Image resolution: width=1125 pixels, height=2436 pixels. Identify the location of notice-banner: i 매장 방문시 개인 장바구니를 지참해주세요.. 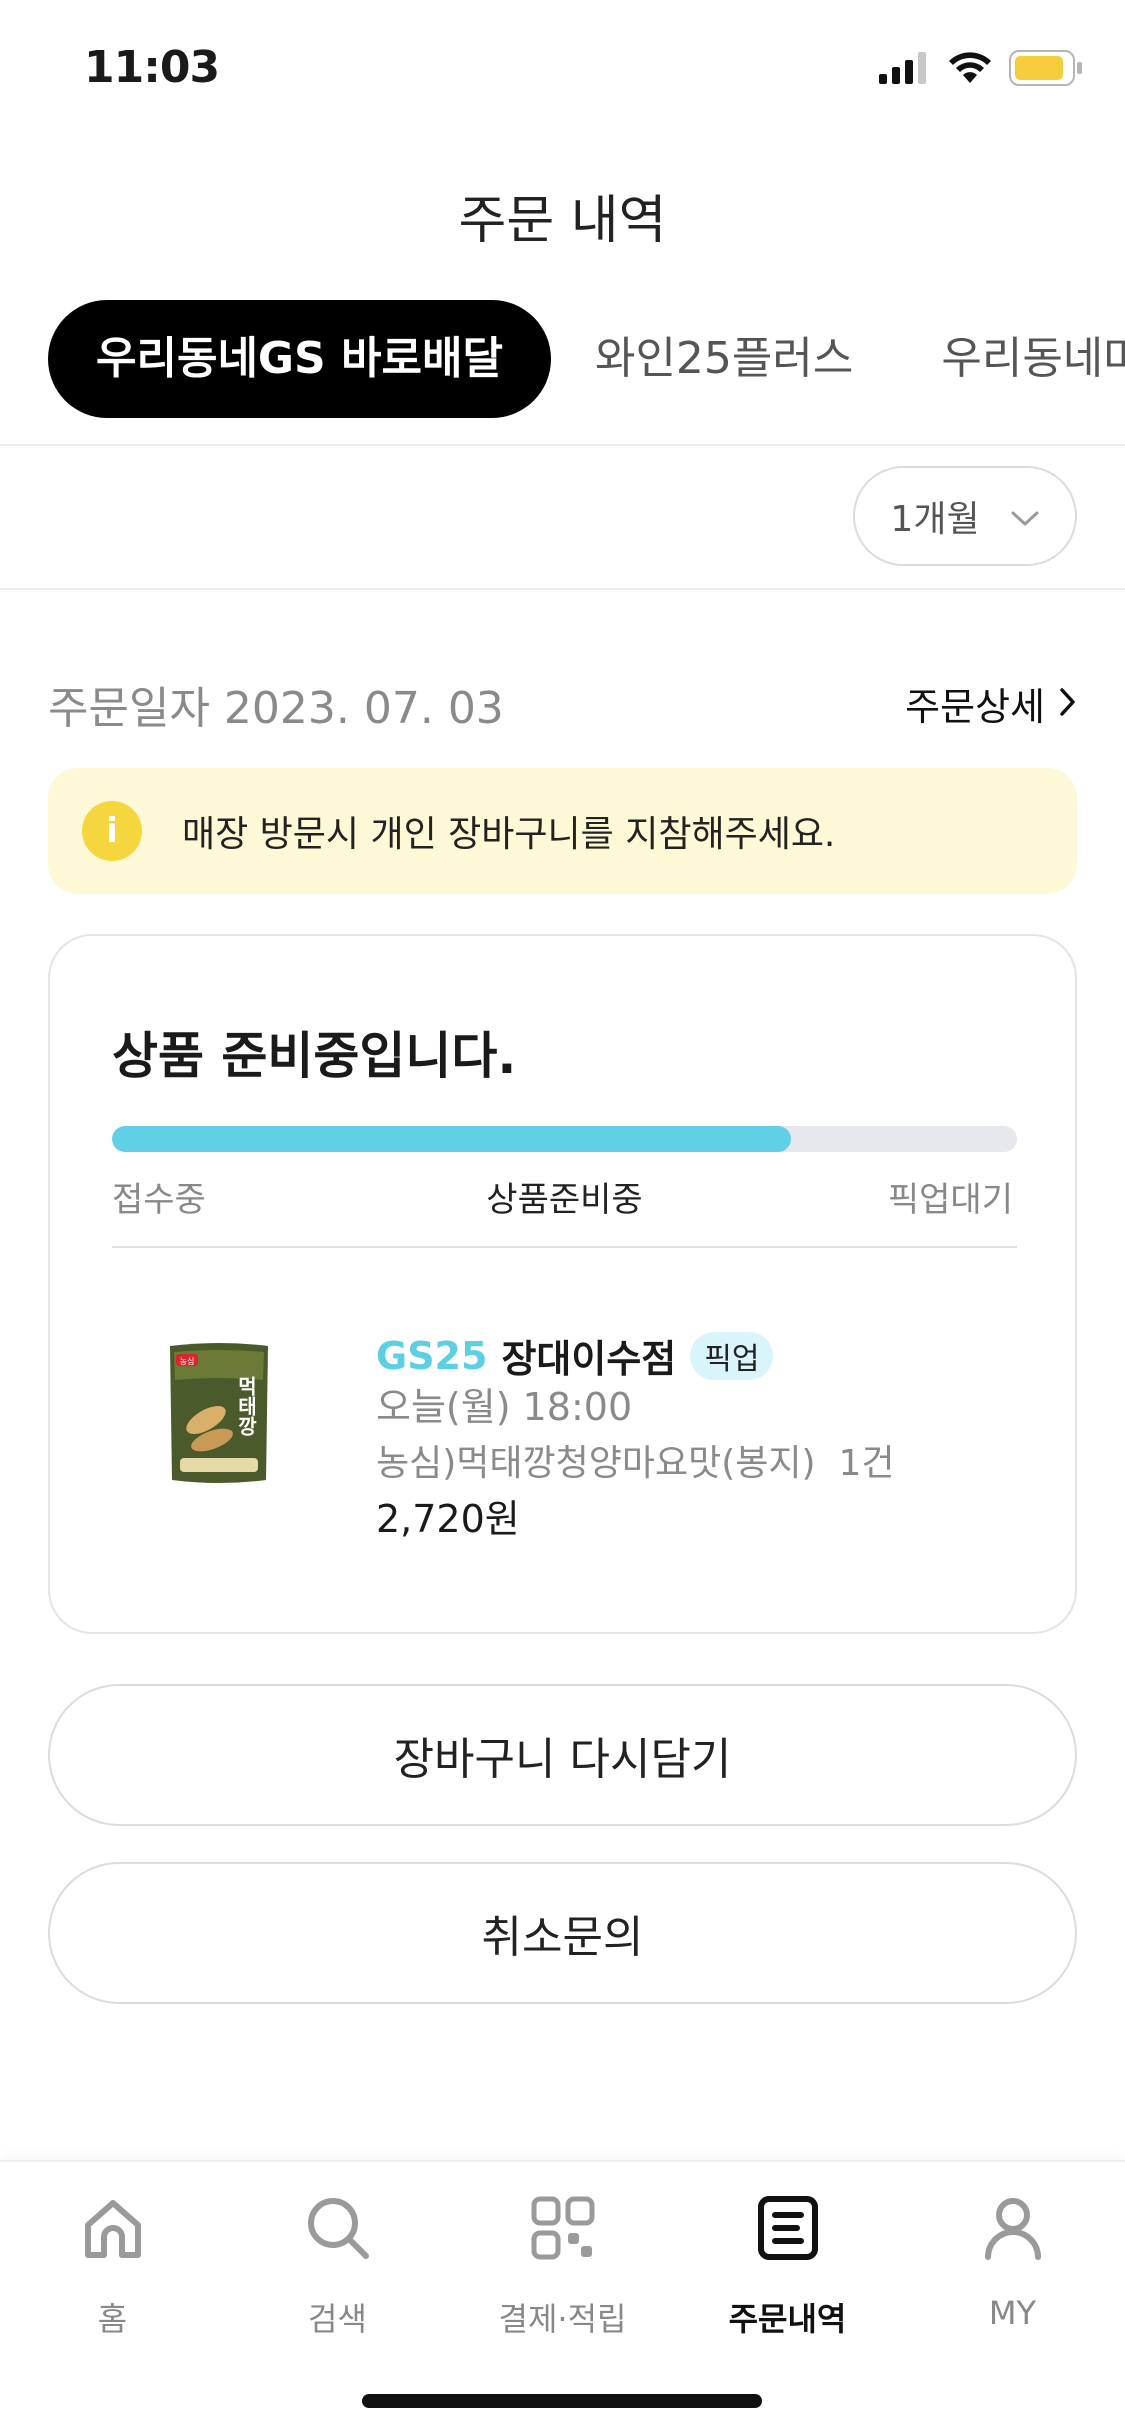
(562, 831).